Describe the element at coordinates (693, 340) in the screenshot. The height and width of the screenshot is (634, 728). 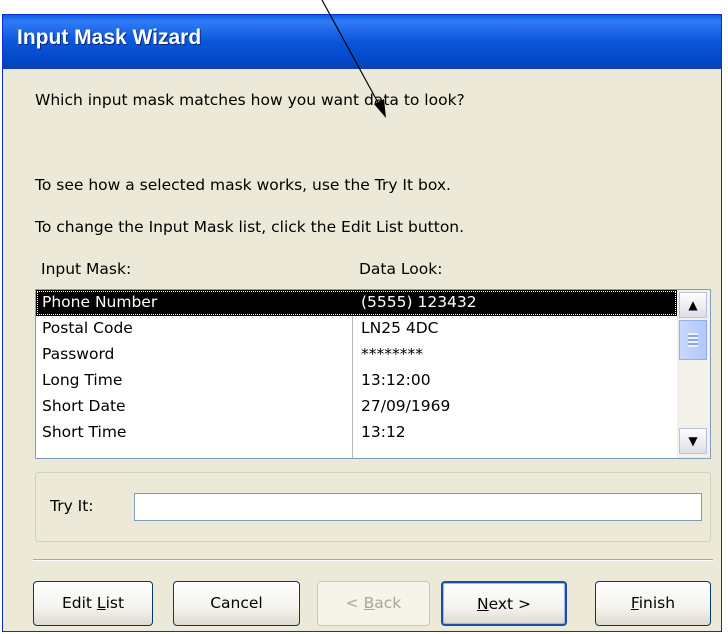
I see `scroll-thumb` at that location.